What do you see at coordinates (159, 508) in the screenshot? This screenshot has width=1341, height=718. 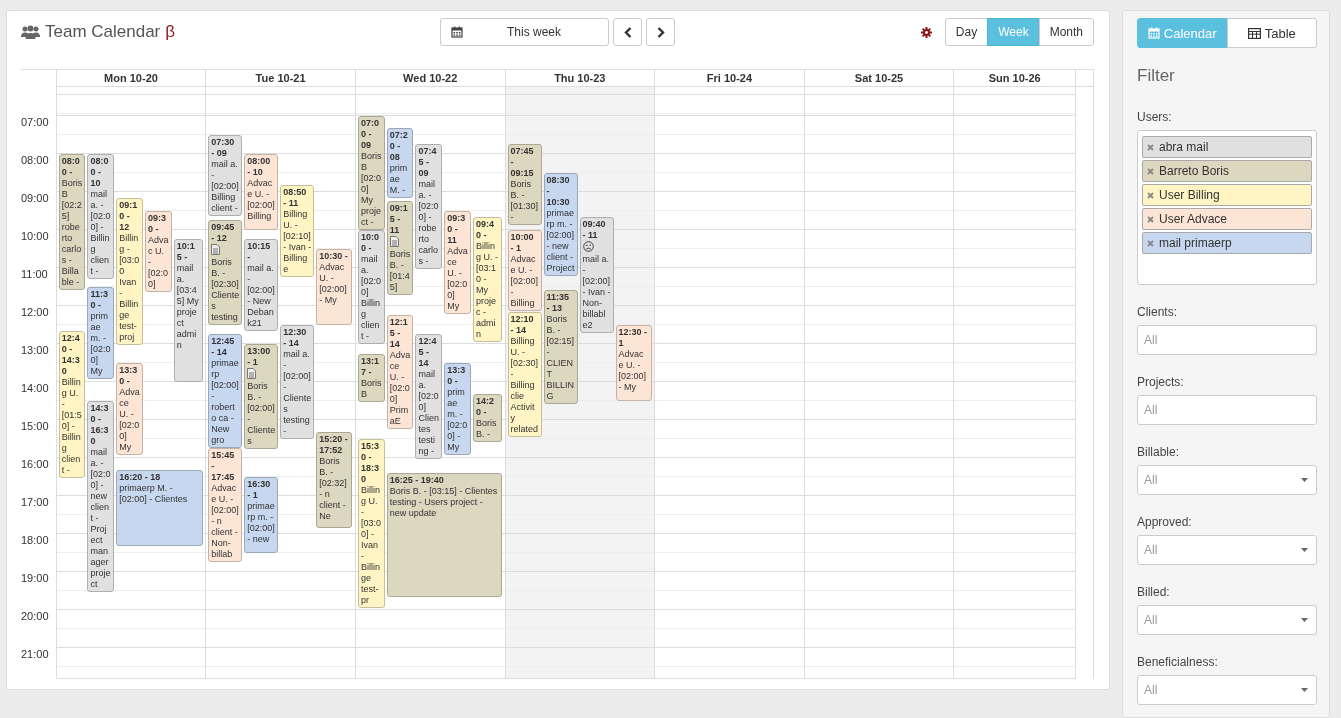 I see `calendar-event: 16:20 - 18 primaerp M. - [02:00] - Clientes` at bounding box center [159, 508].